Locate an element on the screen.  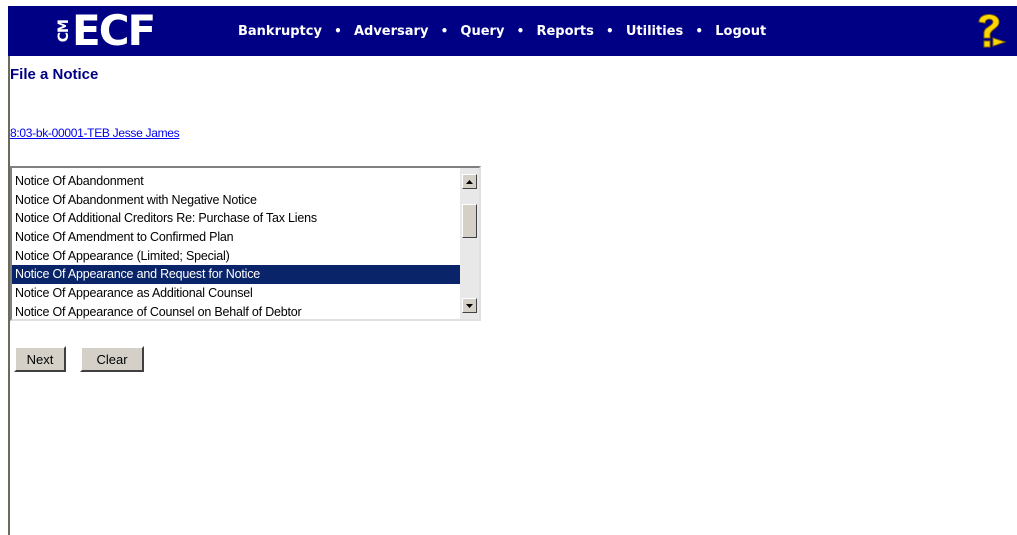
listbox-scrollbar is located at coordinates (469, 243).